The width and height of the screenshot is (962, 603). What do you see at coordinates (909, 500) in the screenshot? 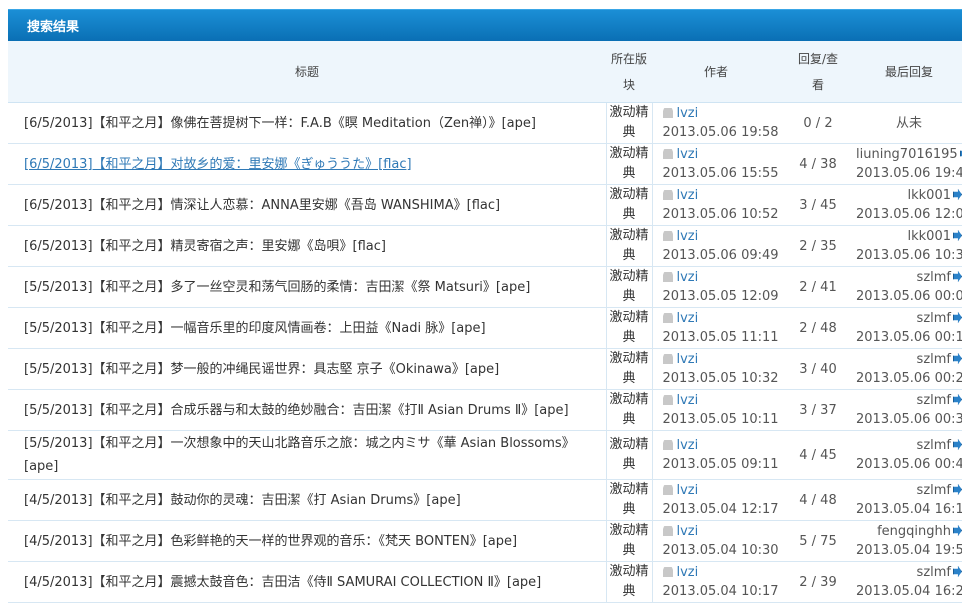
I see `last-reply-cell: szlmf 2013.05.04 16:13` at bounding box center [909, 500].